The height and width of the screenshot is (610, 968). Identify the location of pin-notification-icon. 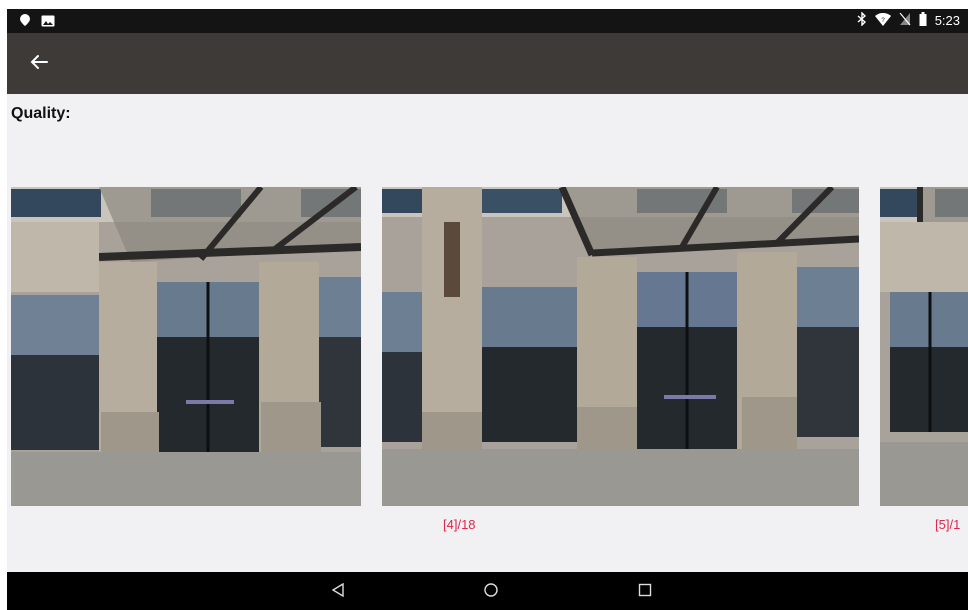
(25, 22).